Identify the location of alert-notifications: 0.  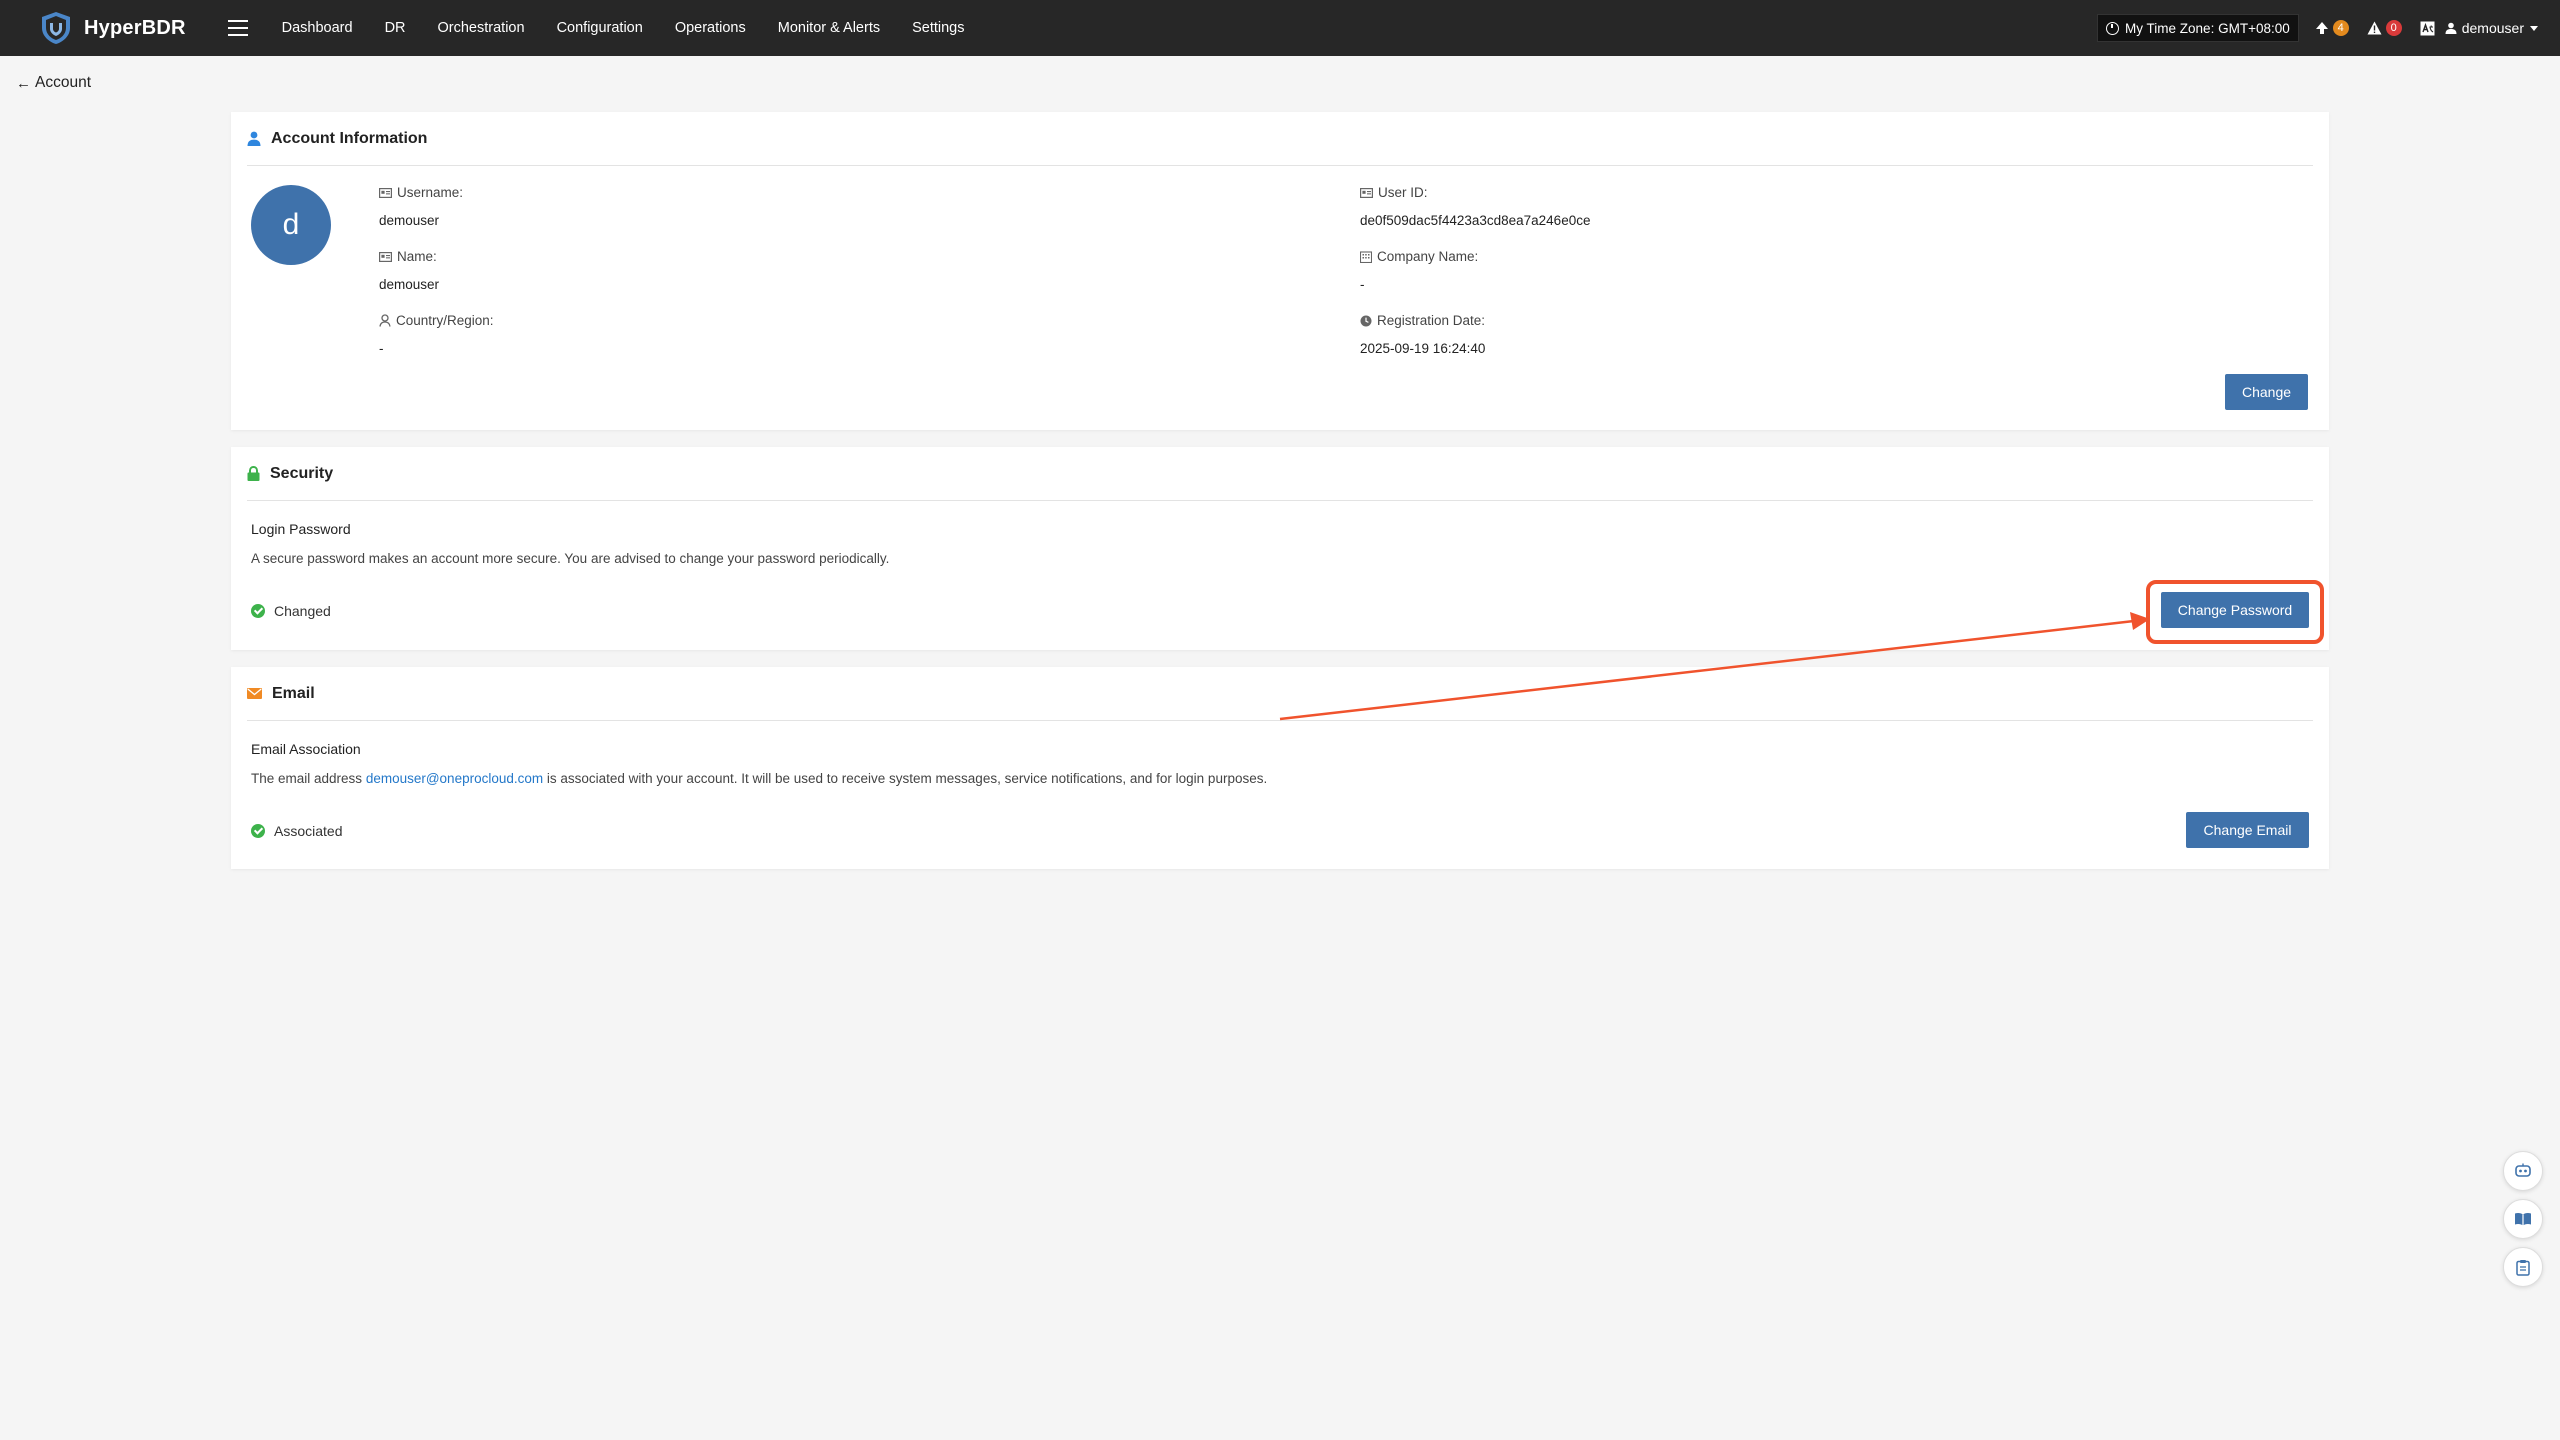
(2384, 28).